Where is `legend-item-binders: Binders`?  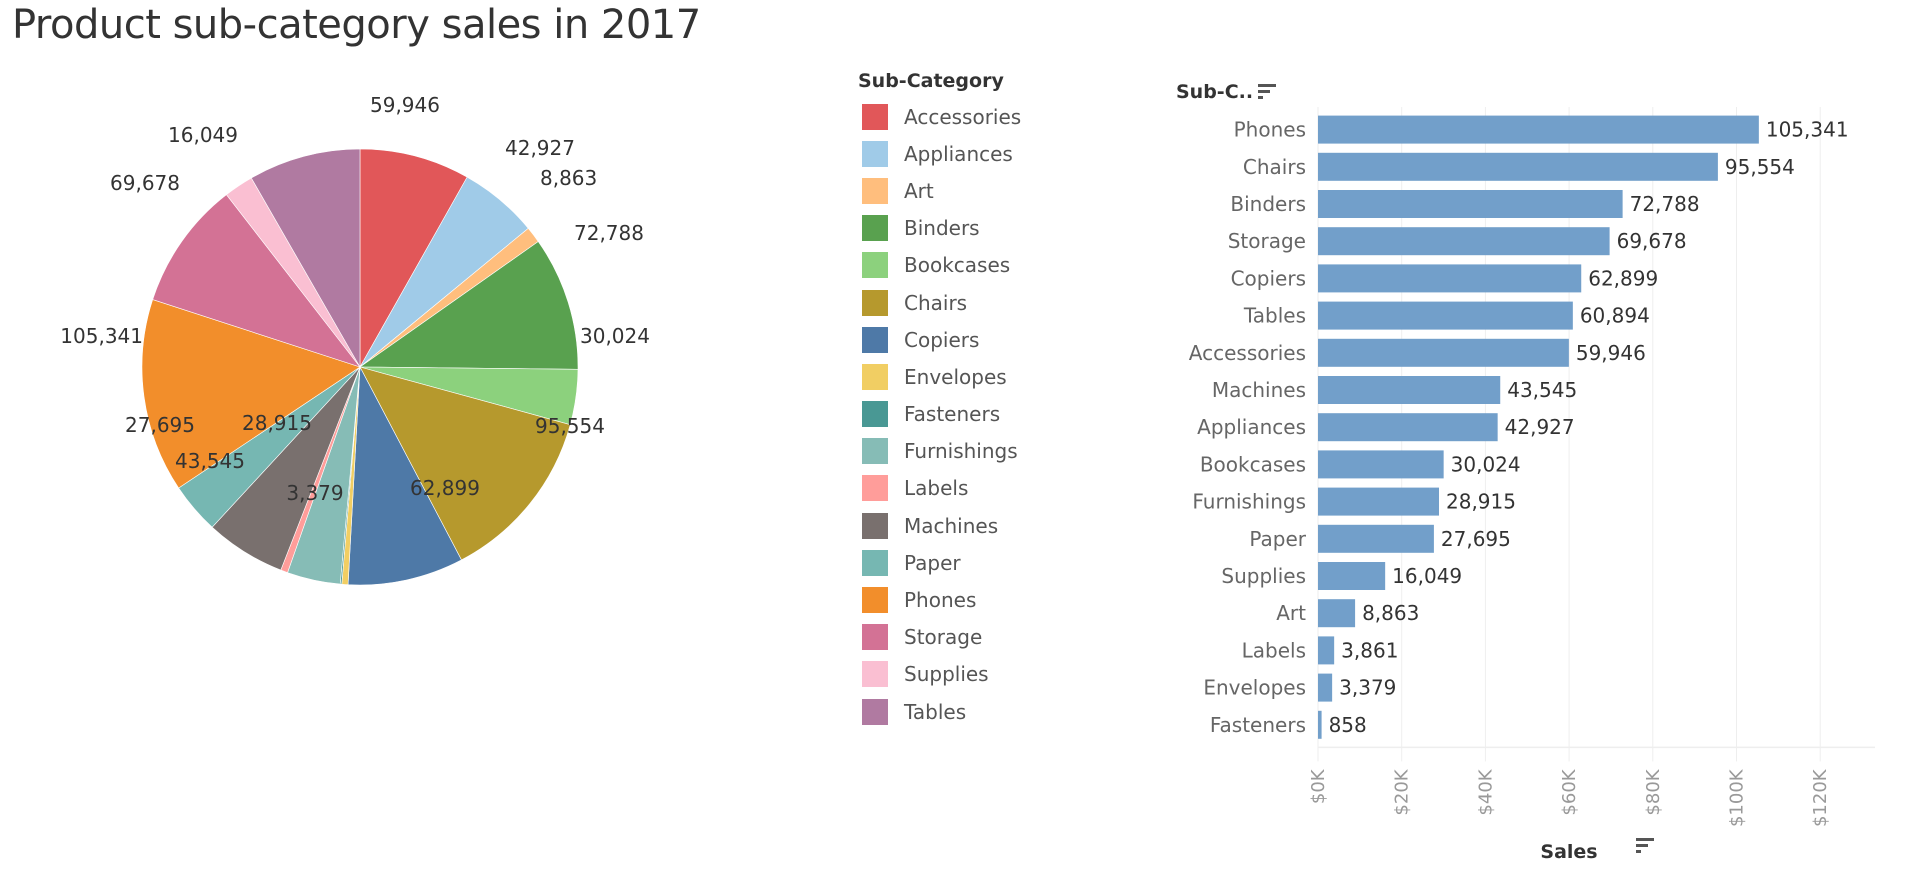
legend-item-binders: Binders is located at coordinates (939, 228).